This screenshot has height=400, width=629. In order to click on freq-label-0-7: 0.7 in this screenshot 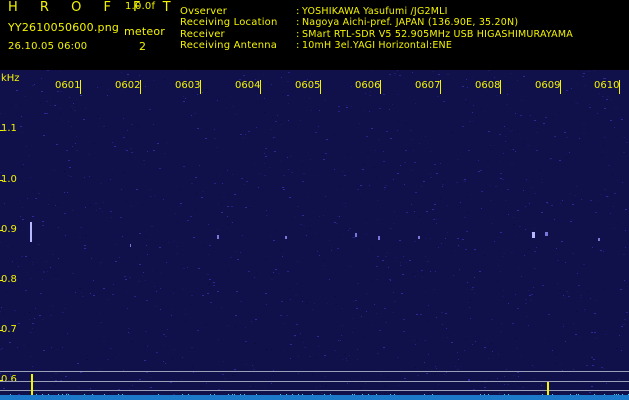, I will do `click(9, 329)`.